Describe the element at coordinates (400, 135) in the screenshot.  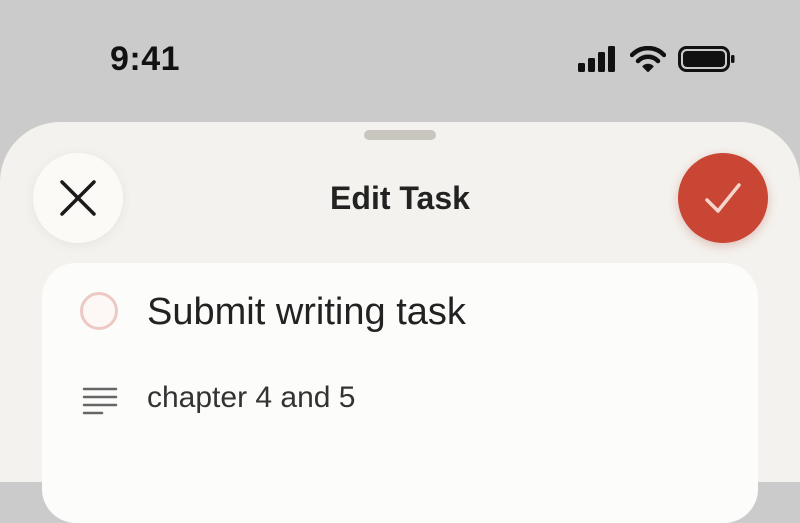
I see `sheet-grabber` at that location.